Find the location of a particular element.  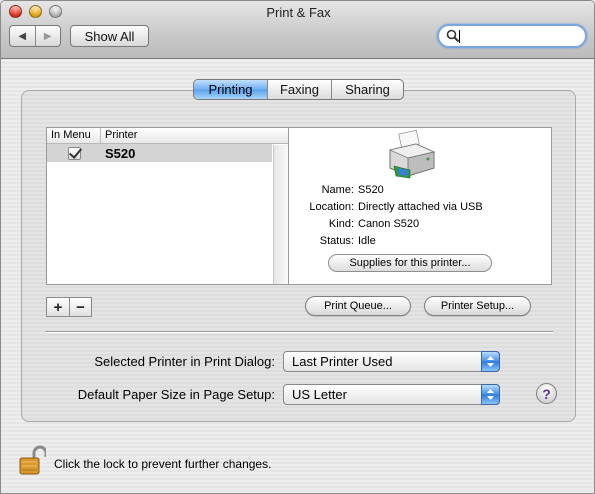

tab-bar: Printing Faxing Sharing is located at coordinates (298, 89).